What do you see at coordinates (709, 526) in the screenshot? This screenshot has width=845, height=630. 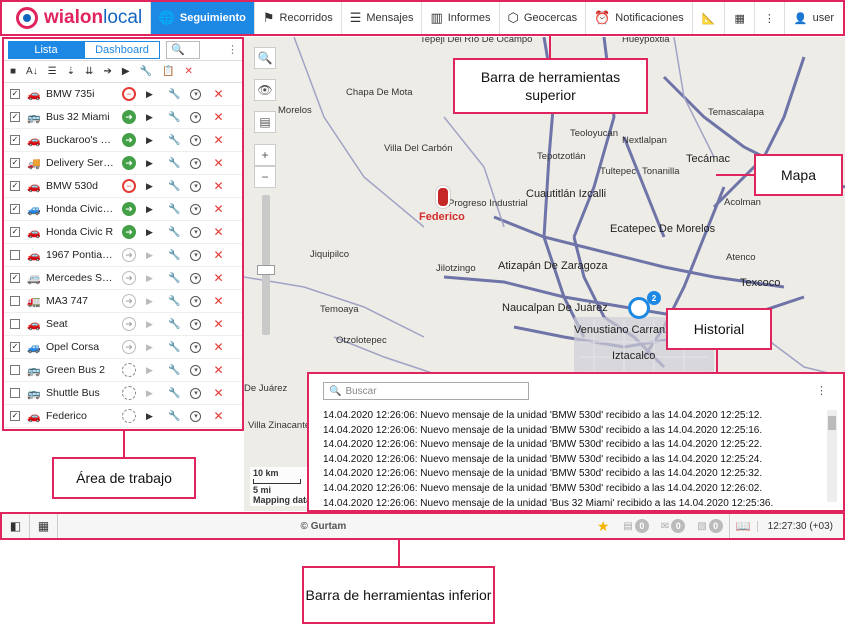 I see `image-counter: ▧ 0` at bounding box center [709, 526].